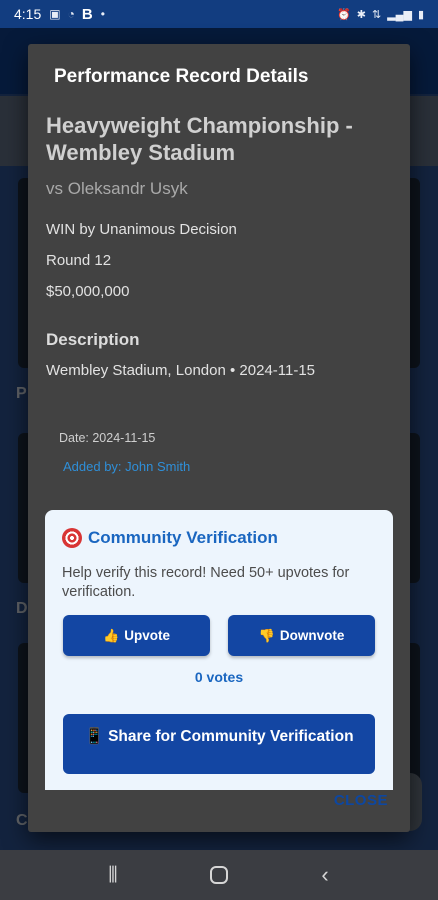 This screenshot has width=438, height=900. Describe the element at coordinates (94, 736) in the screenshot. I see `phone-icon: 📱` at that location.